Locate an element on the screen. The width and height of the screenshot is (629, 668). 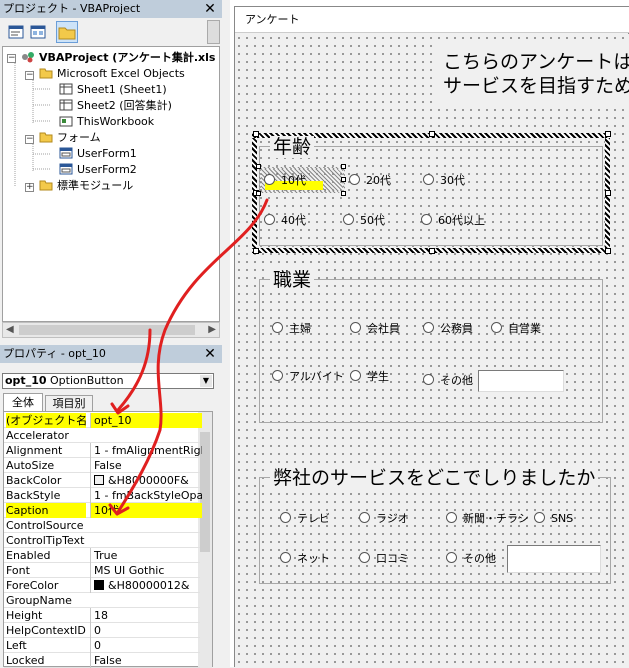
option-job-self-employed: 自営業 is located at coordinates (516, 329).